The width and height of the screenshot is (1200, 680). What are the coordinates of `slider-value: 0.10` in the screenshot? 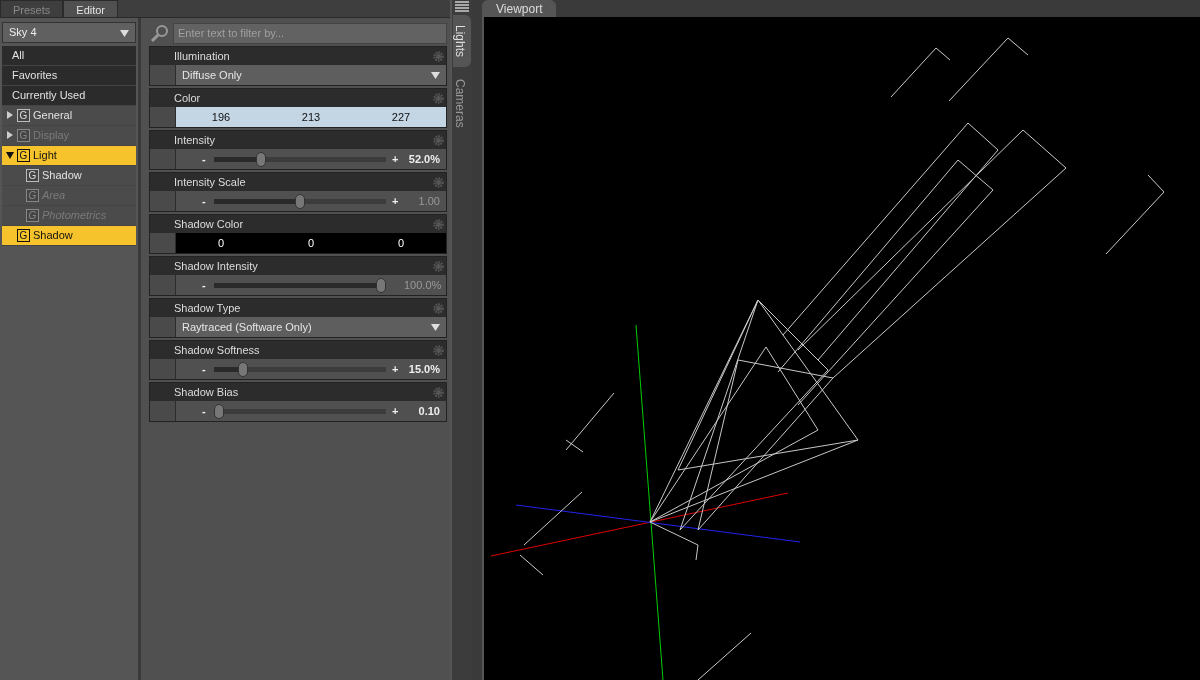 It's located at (428, 411).